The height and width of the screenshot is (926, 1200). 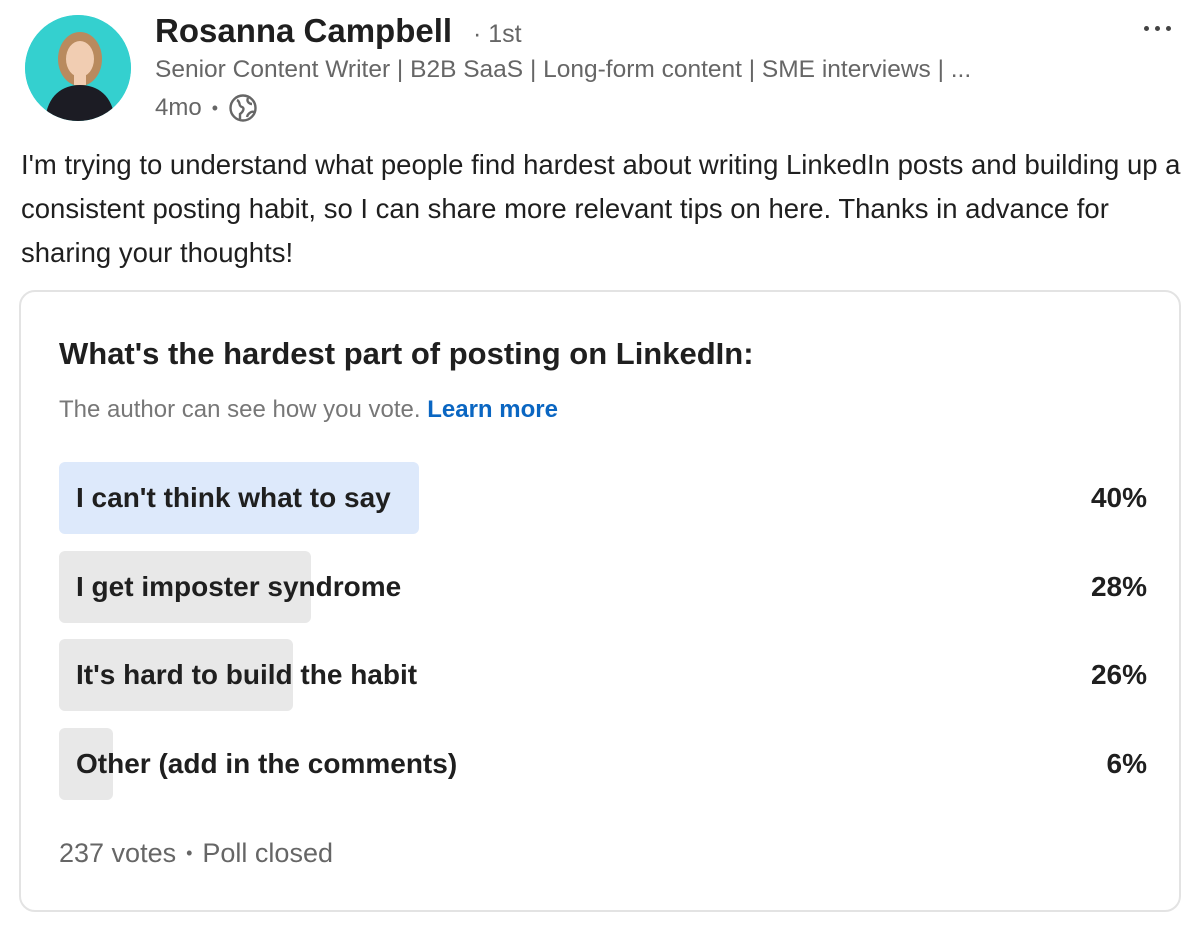 I want to click on avatar-photo, so click(x=78, y=68).